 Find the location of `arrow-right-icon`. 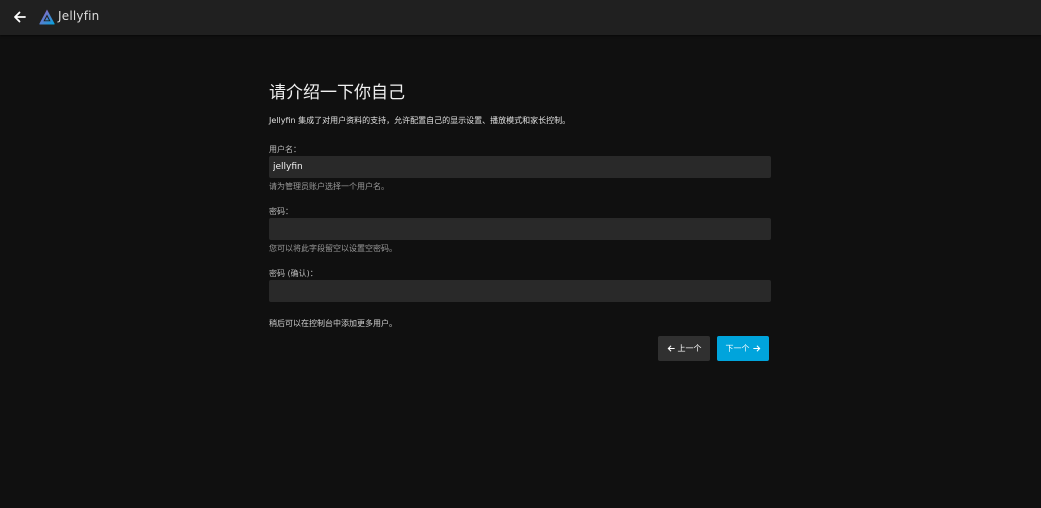

arrow-right-icon is located at coordinates (756, 348).